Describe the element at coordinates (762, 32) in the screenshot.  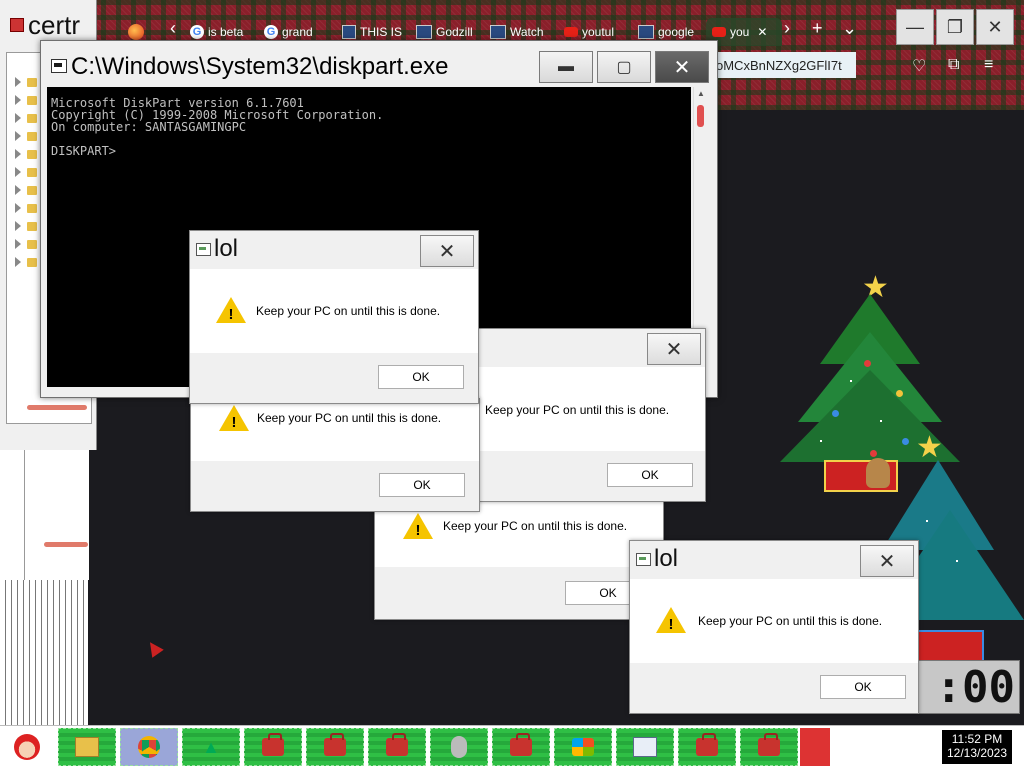
I see `close-tab-icon: ✕` at that location.